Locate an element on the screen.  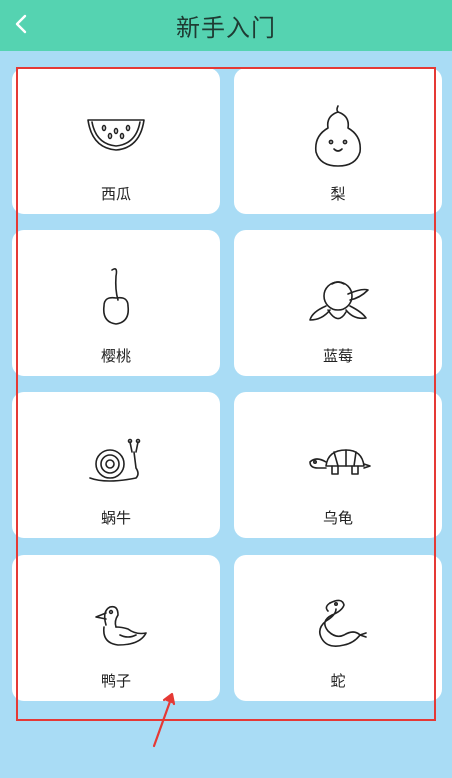
back-button is located at coordinates (22, 24).